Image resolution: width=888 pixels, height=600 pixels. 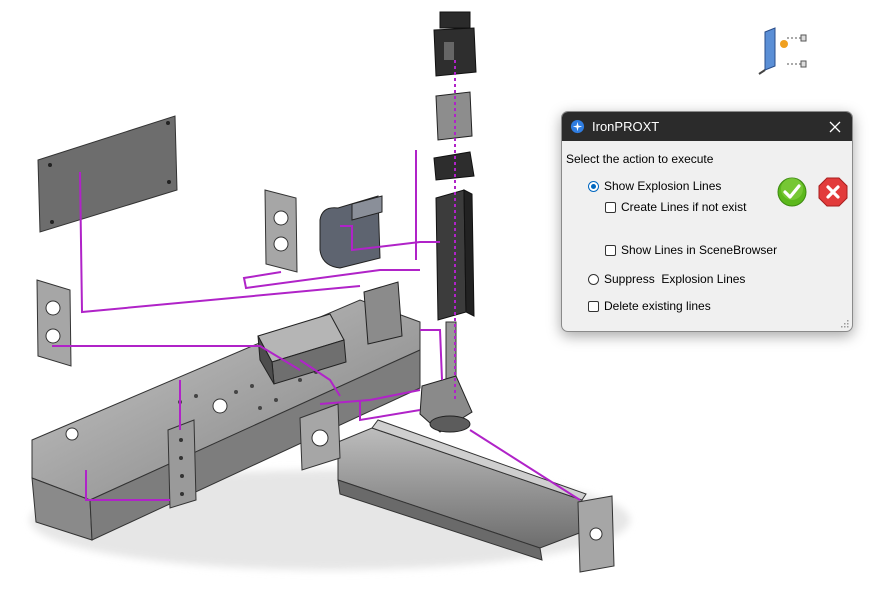 What do you see at coordinates (783, 51) in the screenshot?
I see `explode-lines-tool-icon` at bounding box center [783, 51].